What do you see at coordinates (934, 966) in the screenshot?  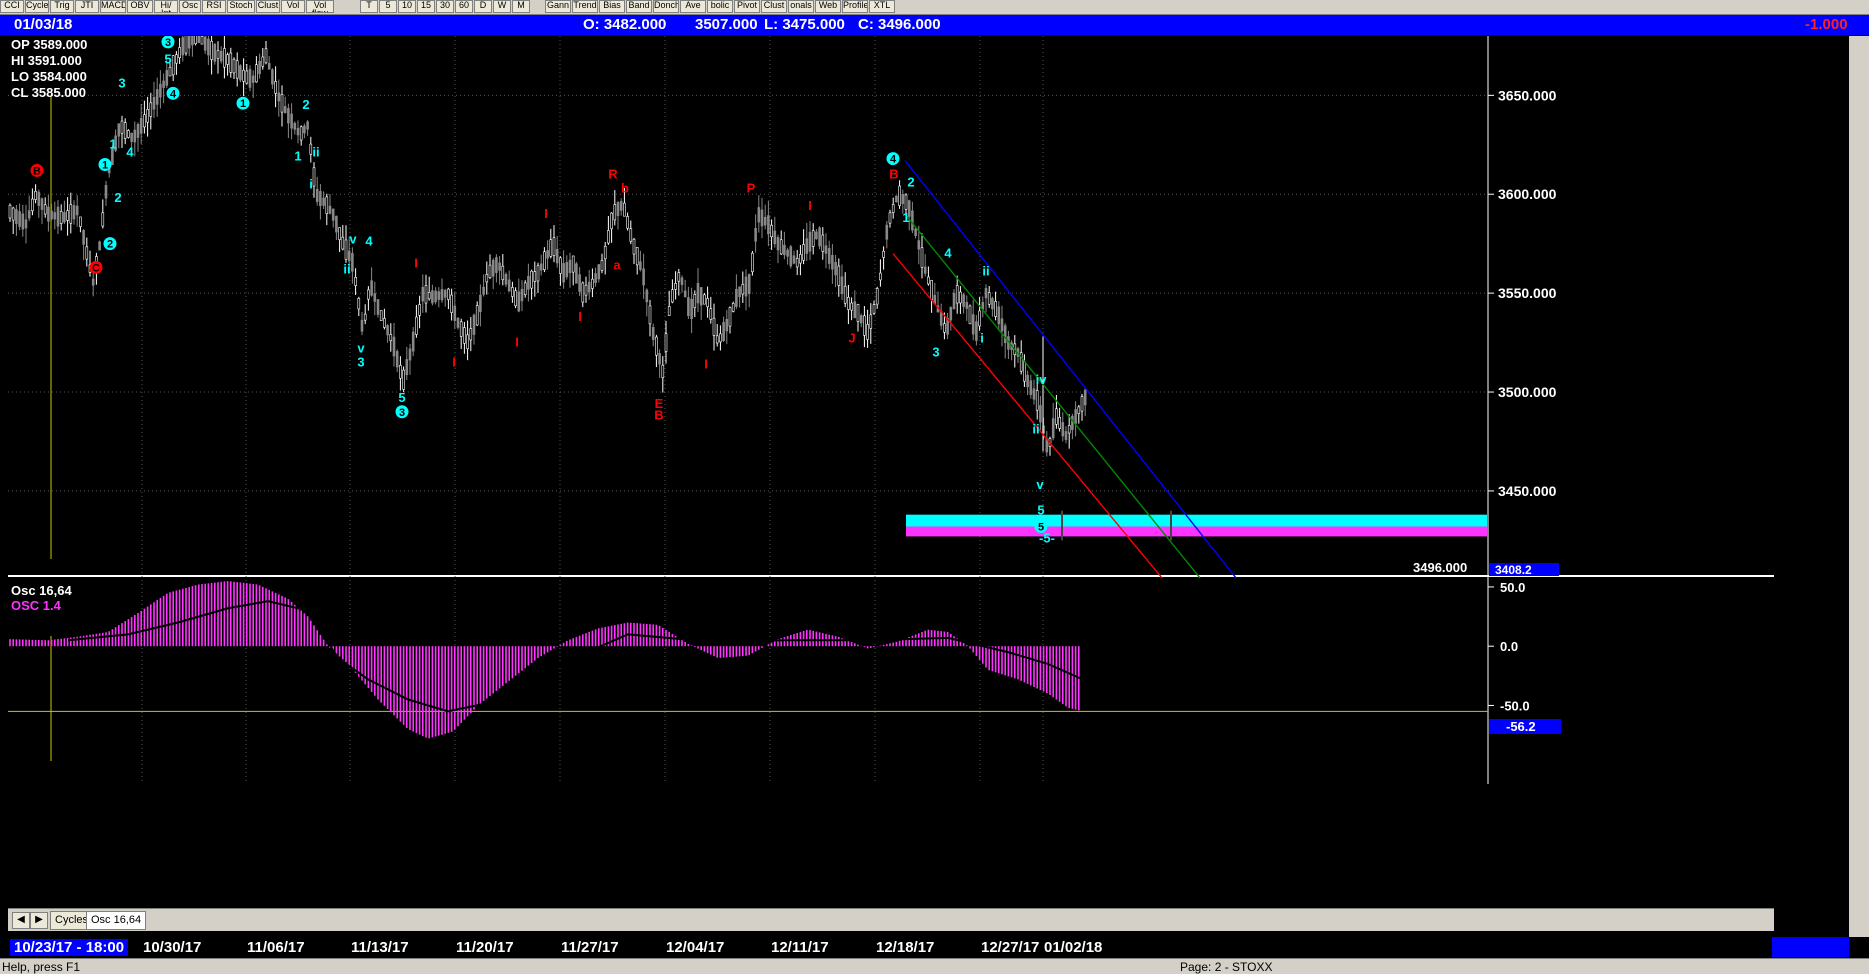 I see `status-bar: Help, press F1 Page: 2 - STOXX` at bounding box center [934, 966].